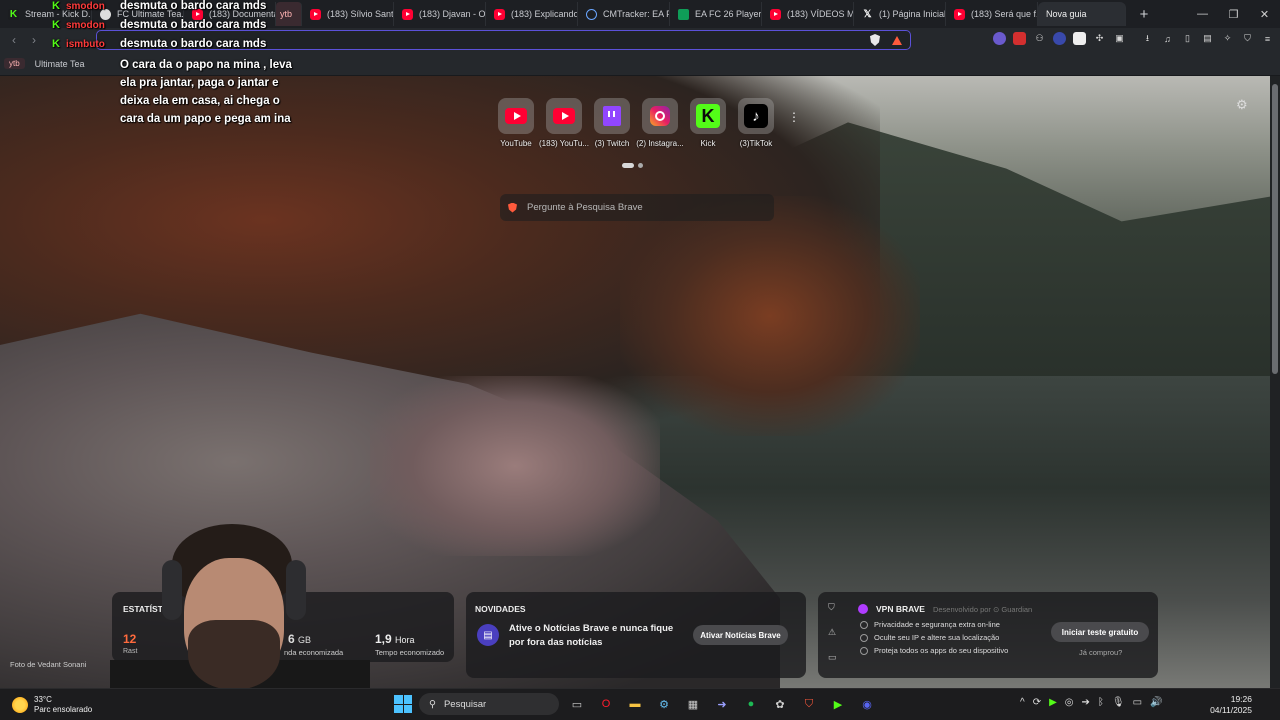 This screenshot has height=720, width=1280. I want to click on weather-widget: 33°C Parc ensolarado, so click(52, 705).